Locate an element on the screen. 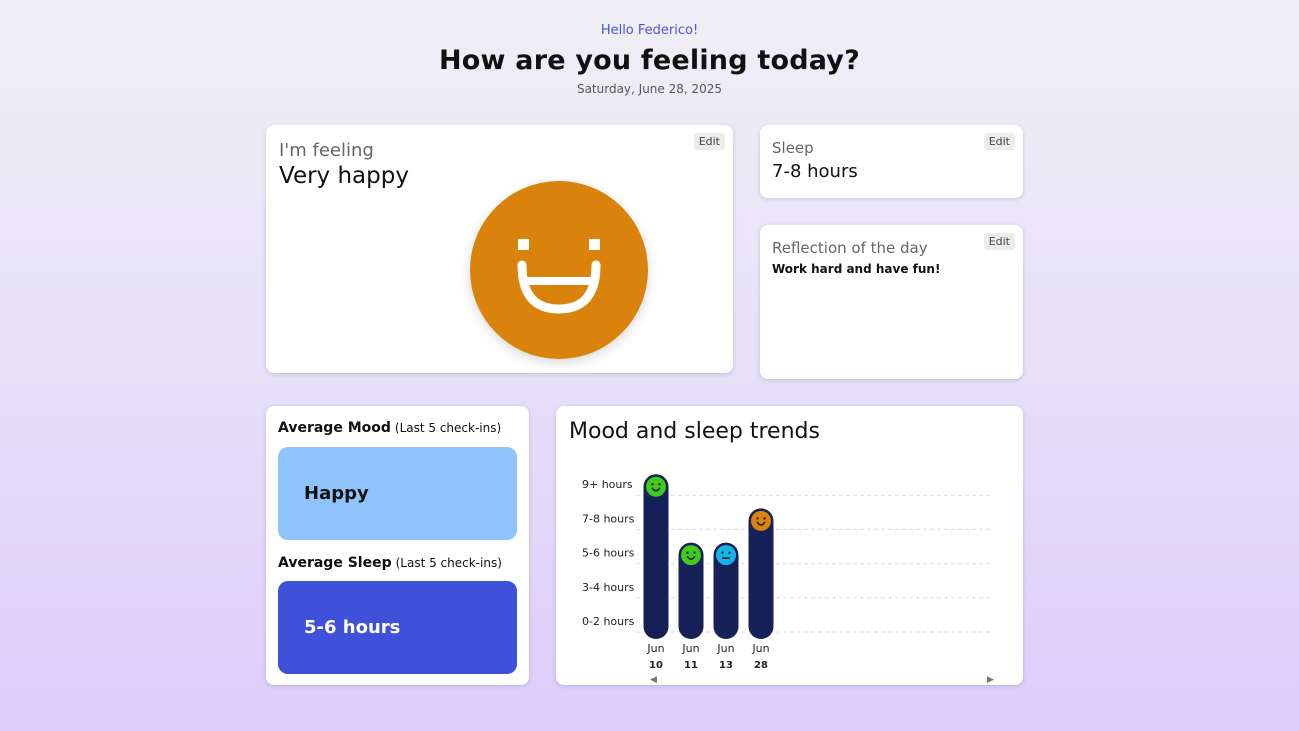 Image resolution: width=1299 pixels, height=731 pixels. sleep-card: Edit Sleep 7-8 hours is located at coordinates (891, 161).